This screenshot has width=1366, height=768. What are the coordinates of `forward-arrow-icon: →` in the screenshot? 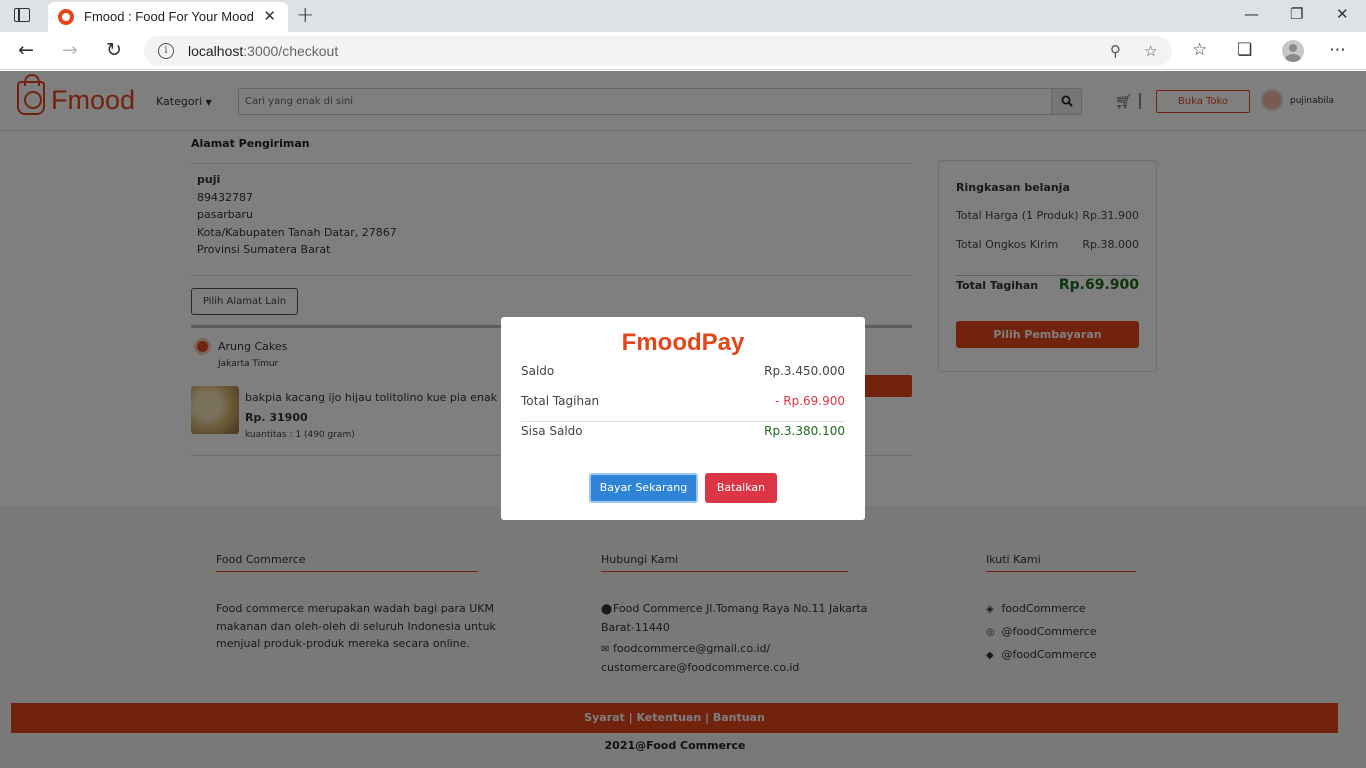 It's located at (70, 50).